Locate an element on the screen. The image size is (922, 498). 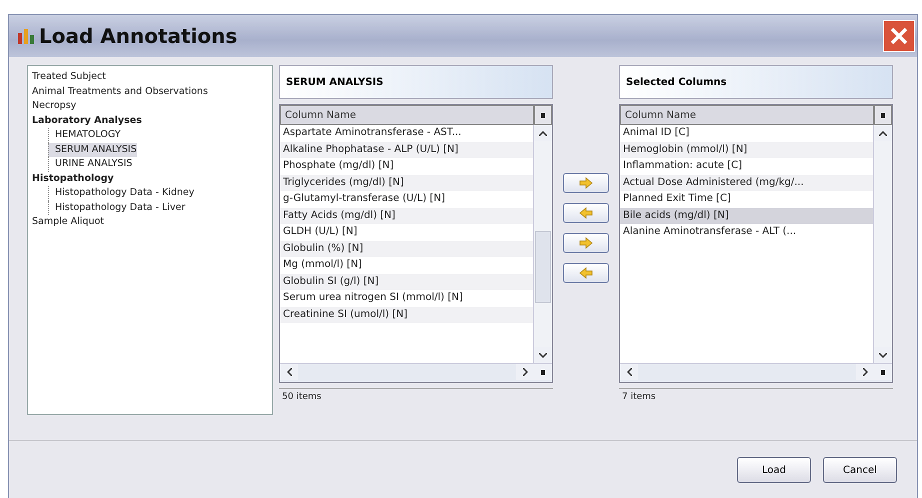
tree-item: Sample Aliquot is located at coordinates (68, 222).